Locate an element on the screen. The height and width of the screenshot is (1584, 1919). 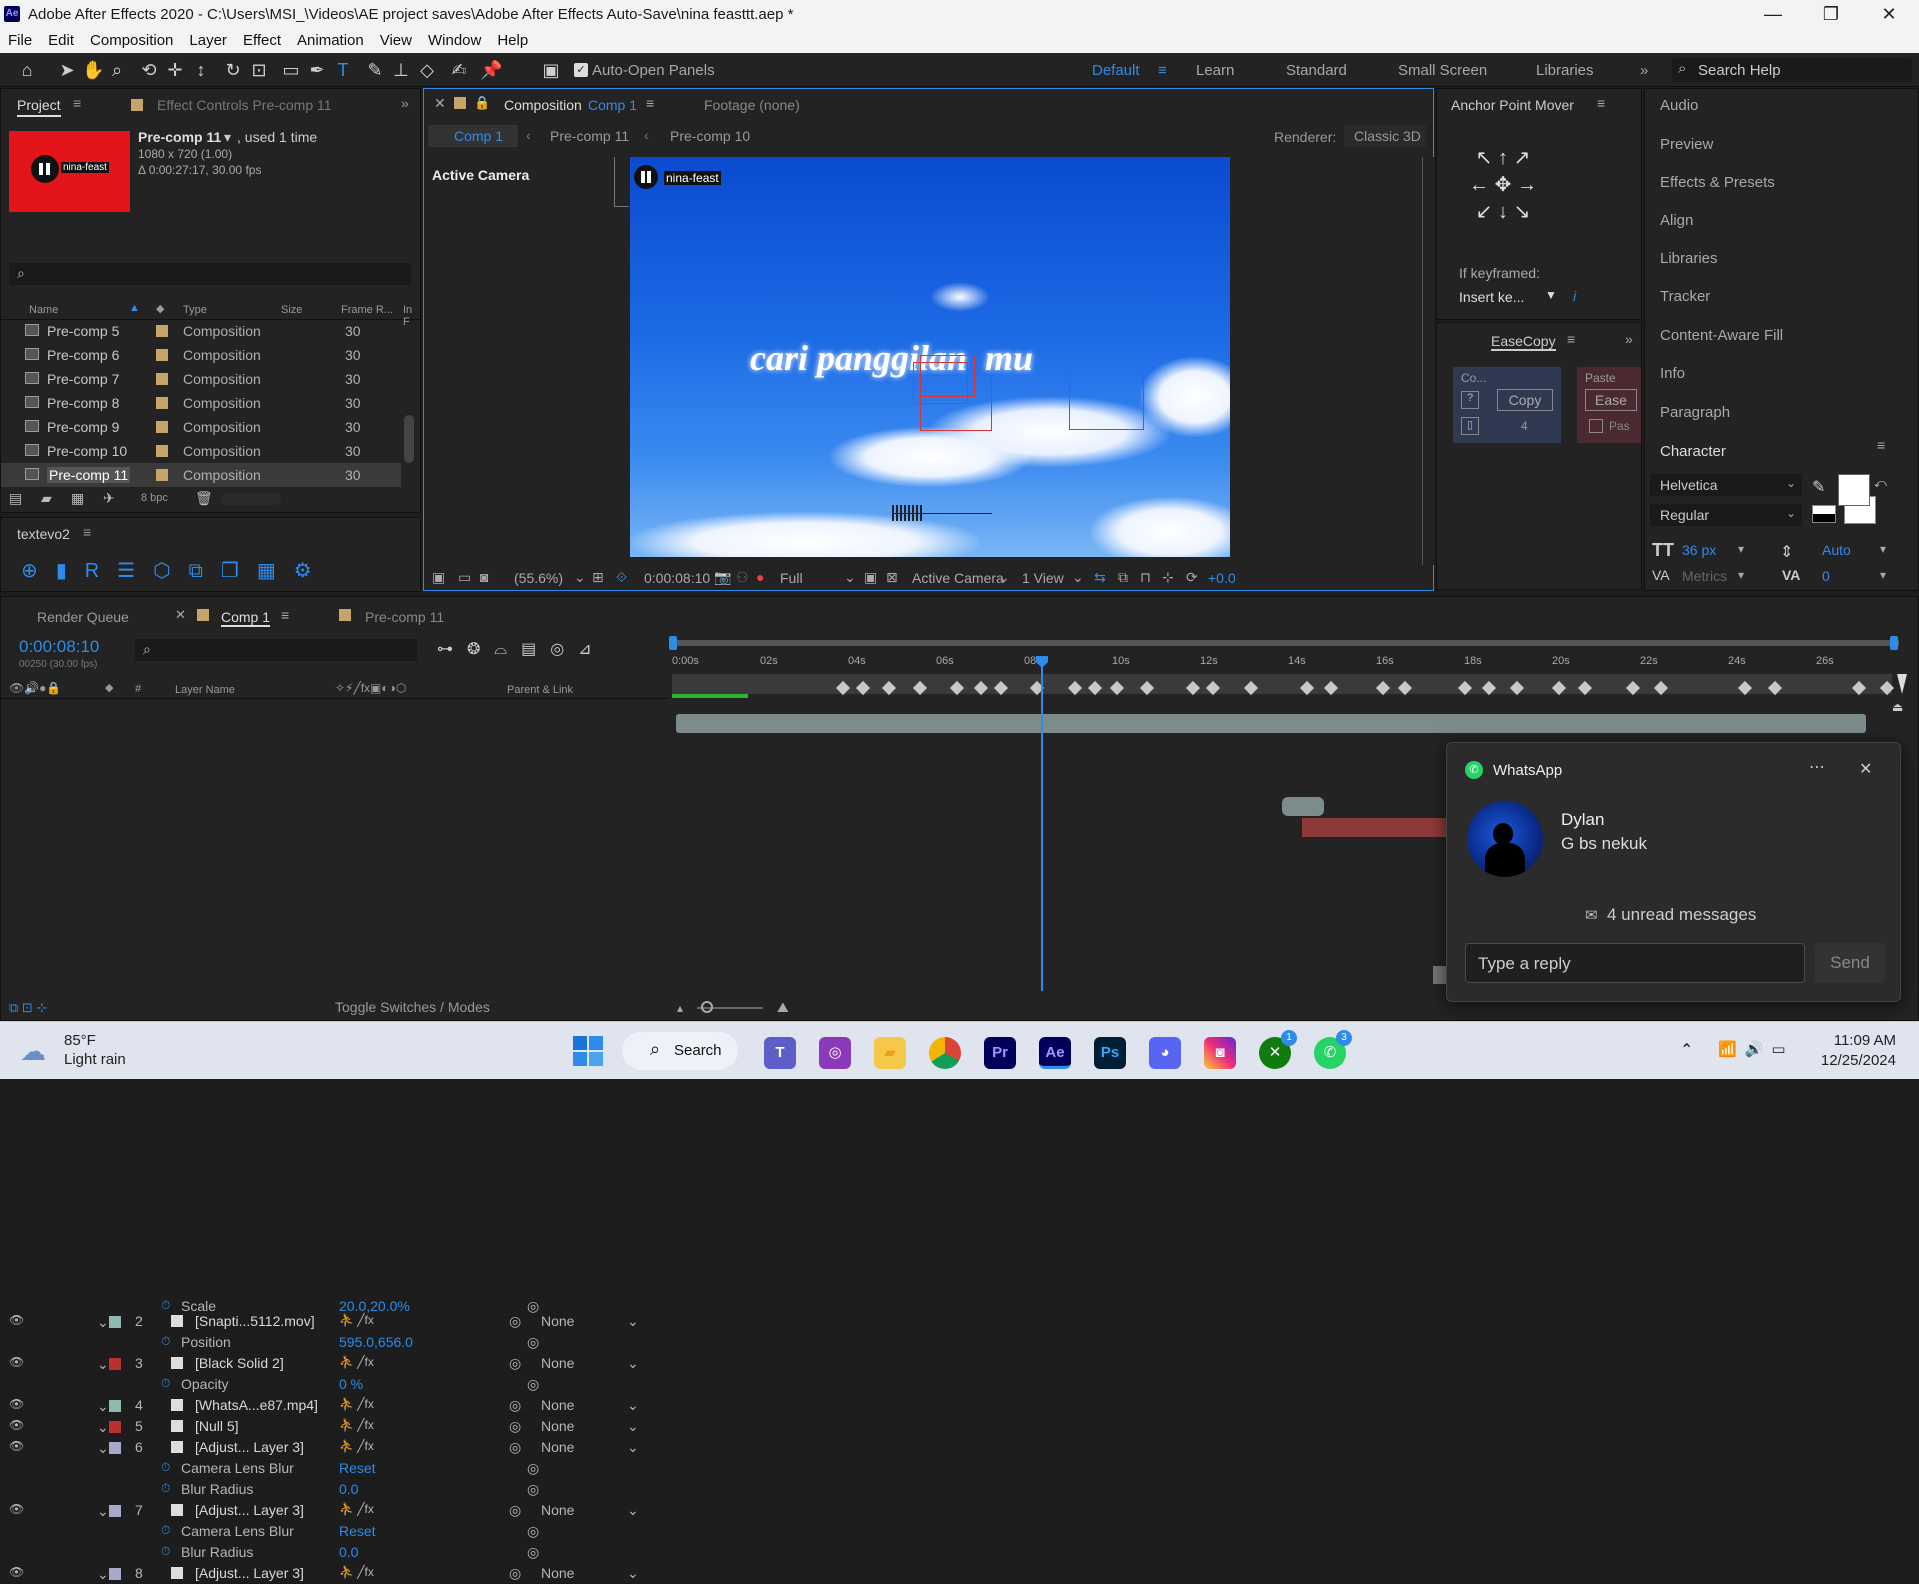
leading-value: Auto is located at coordinates (1836, 550).